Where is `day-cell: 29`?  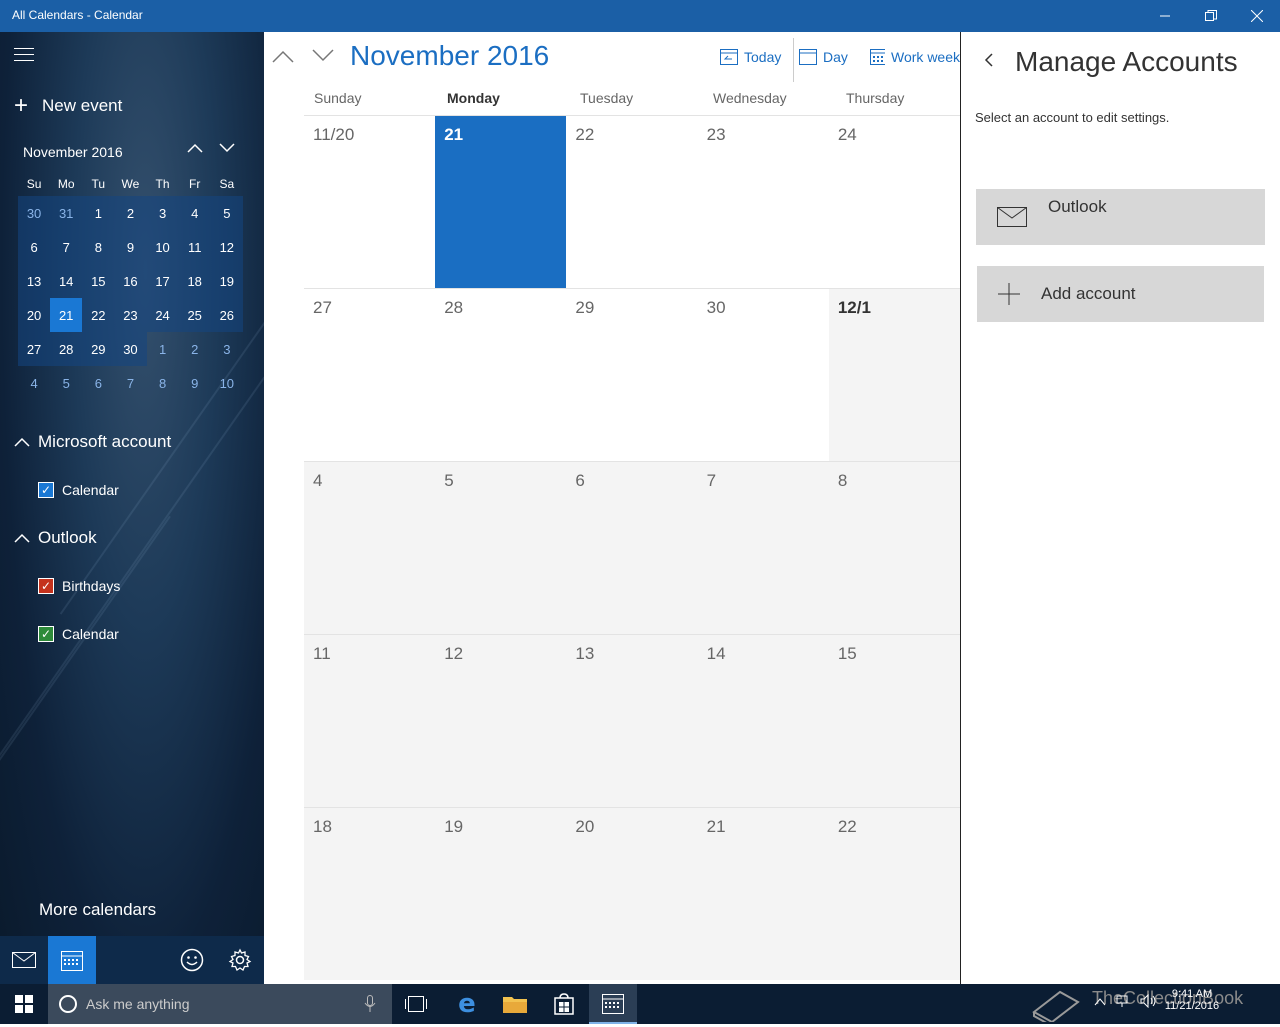
day-cell: 29 is located at coordinates (632, 375).